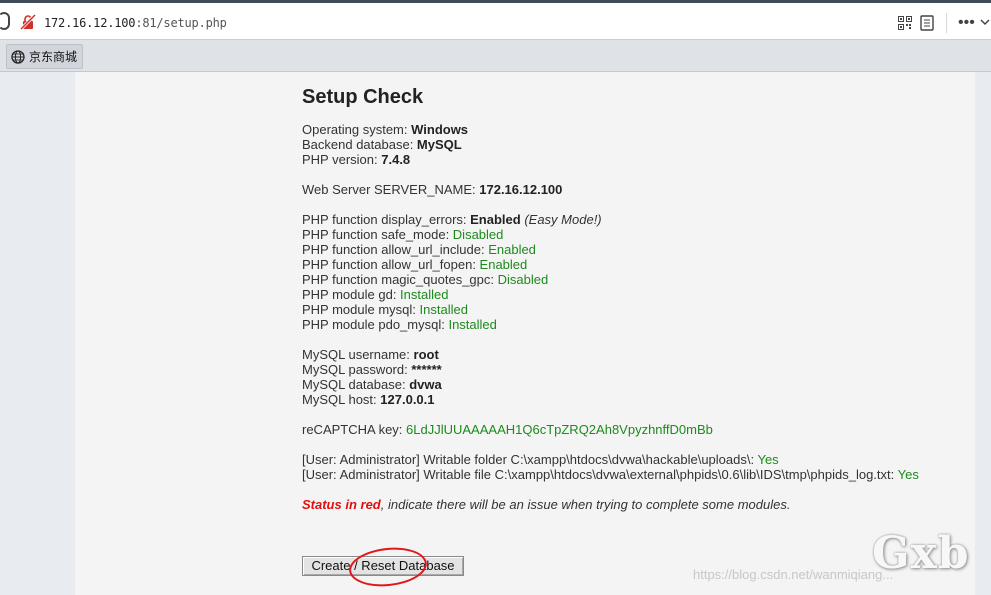 This screenshot has height=595, width=991. I want to click on chevron-down-icon, so click(985, 22).